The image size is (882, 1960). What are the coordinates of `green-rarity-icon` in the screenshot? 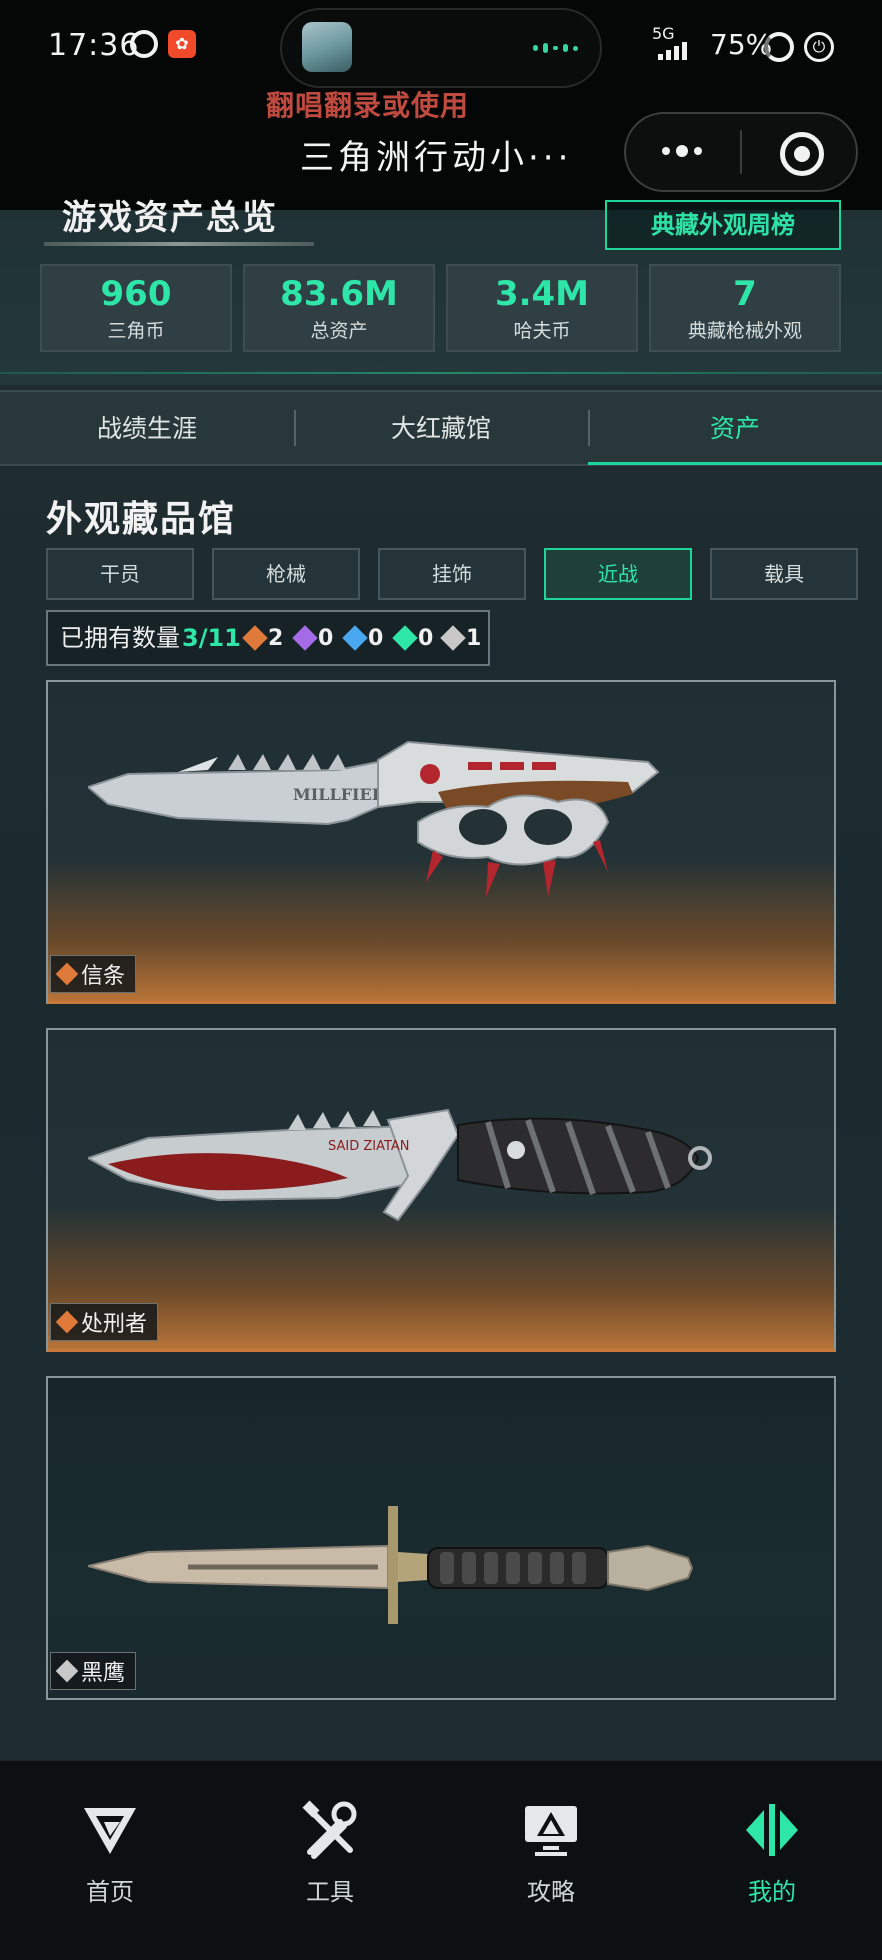 It's located at (405, 638).